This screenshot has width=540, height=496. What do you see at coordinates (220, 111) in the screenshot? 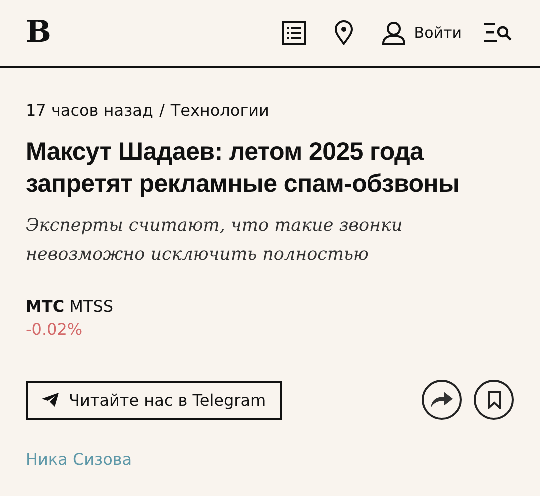
I see `category-link: Технологии` at bounding box center [220, 111].